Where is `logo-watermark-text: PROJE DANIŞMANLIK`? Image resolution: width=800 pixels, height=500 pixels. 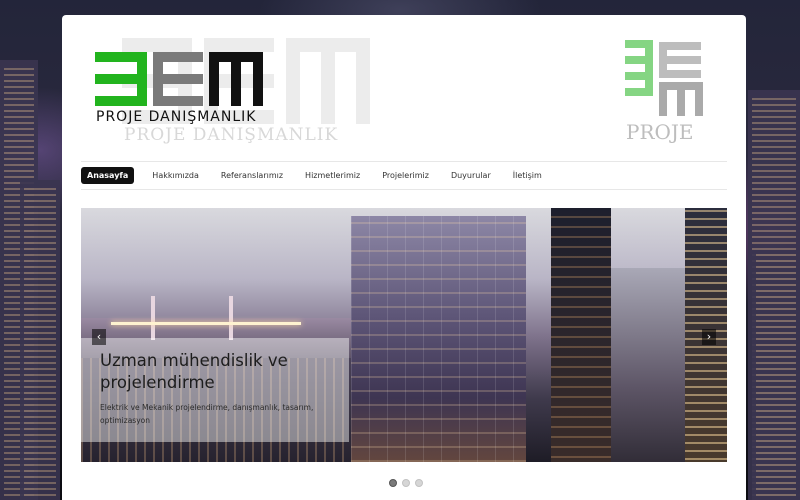
logo-watermark-text: PROJE DANIŞMANLIK is located at coordinates (231, 135).